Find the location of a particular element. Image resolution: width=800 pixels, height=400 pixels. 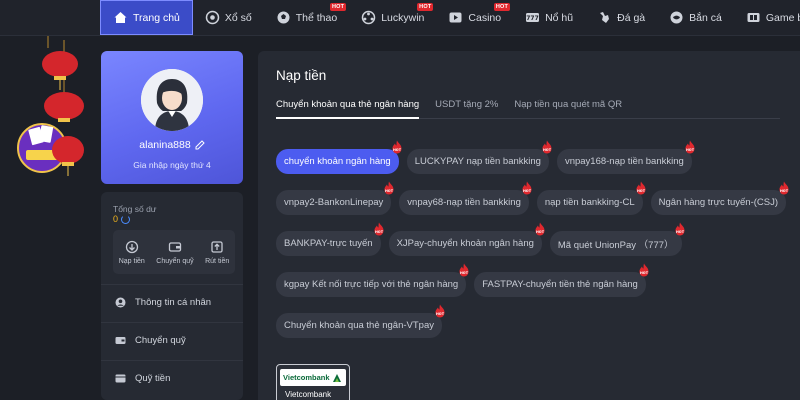

edit-icon is located at coordinates (200, 145).